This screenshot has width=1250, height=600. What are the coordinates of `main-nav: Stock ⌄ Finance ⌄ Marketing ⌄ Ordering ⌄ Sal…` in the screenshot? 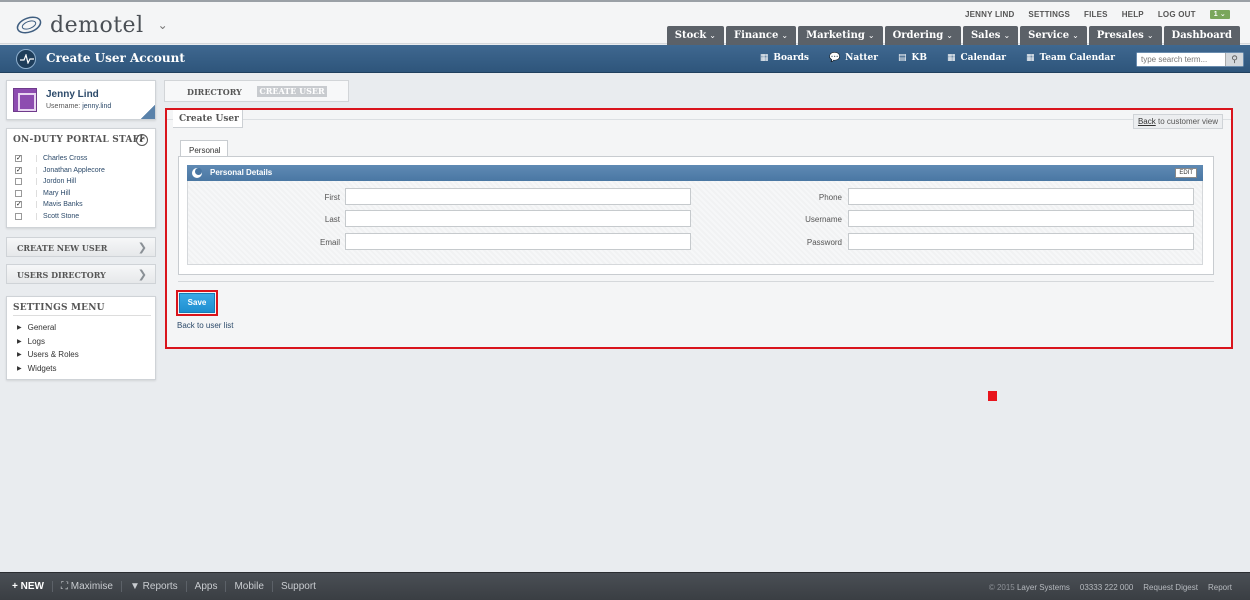 It's located at (953, 36).